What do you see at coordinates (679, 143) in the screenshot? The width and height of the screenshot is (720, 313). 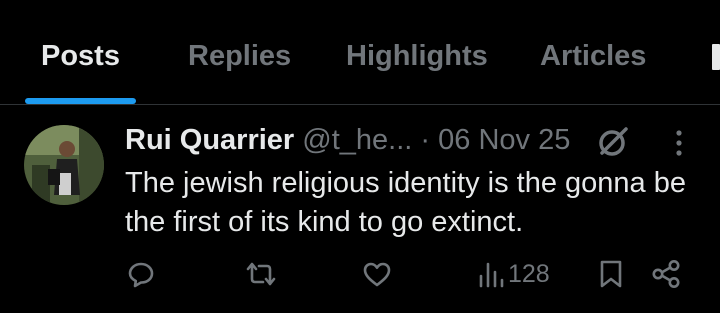 I see `more-vertical-icon` at bounding box center [679, 143].